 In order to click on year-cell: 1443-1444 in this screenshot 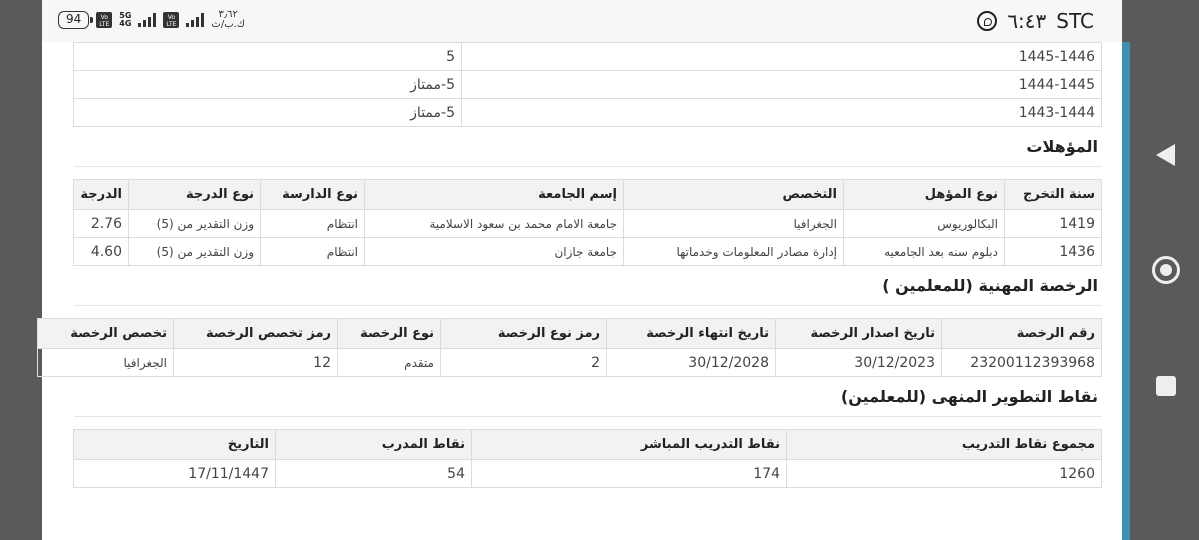, I will do `click(781, 112)`.